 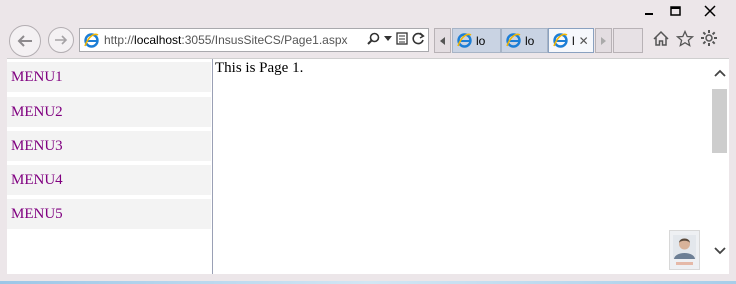 What do you see at coordinates (628, 40) in the screenshot?
I see `new-tab-button` at bounding box center [628, 40].